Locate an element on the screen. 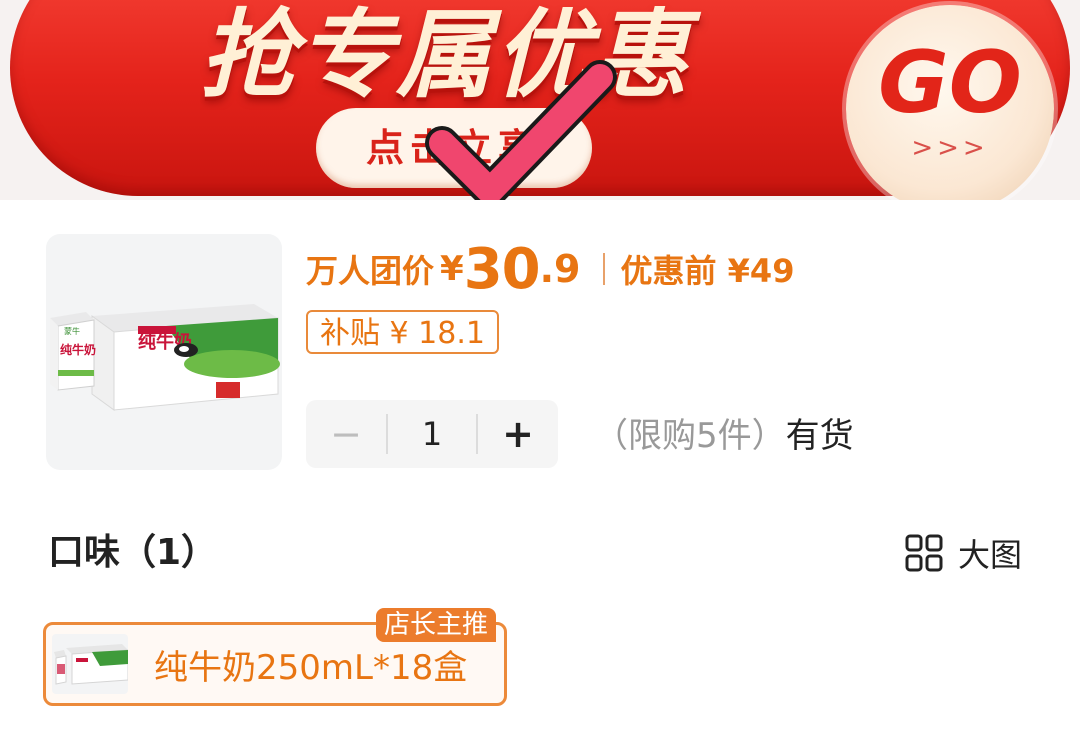 The width and height of the screenshot is (1080, 752). option-label: 纯牛奶250mL*18盒 is located at coordinates (311, 667).